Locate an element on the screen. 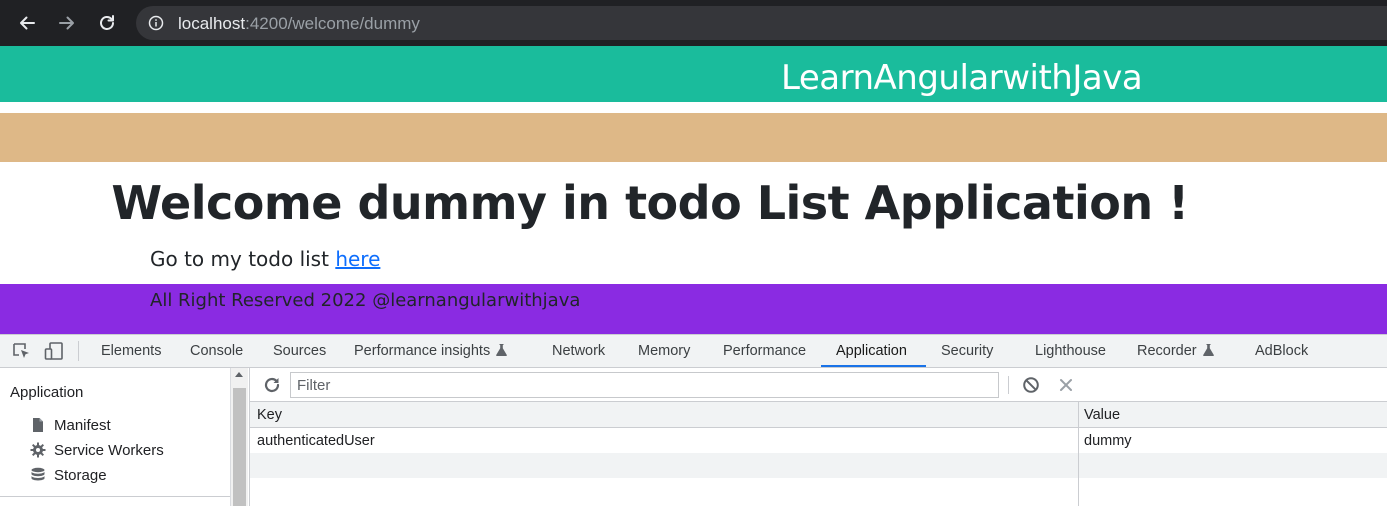 The width and height of the screenshot is (1387, 506). row-value: dummy is located at coordinates (1108, 441).